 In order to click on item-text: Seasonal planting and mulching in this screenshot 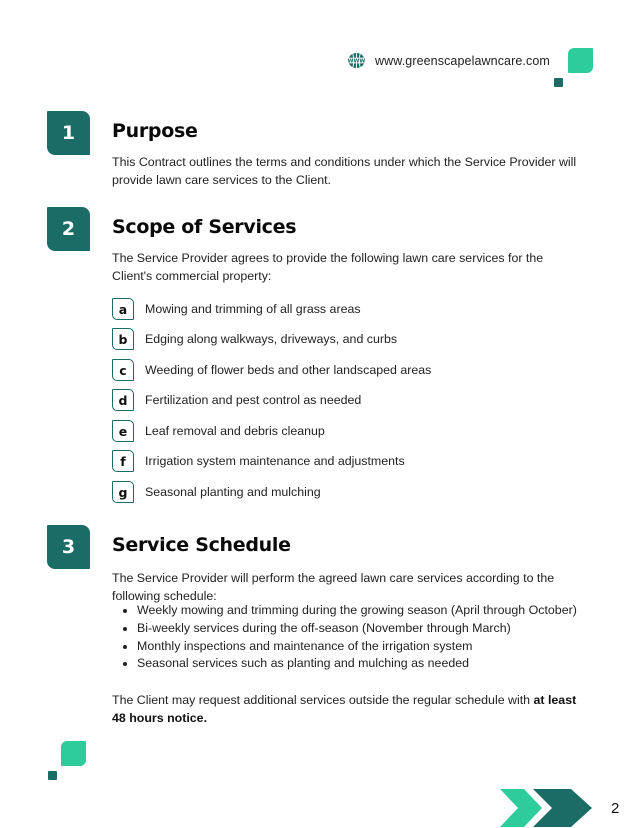, I will do `click(233, 492)`.